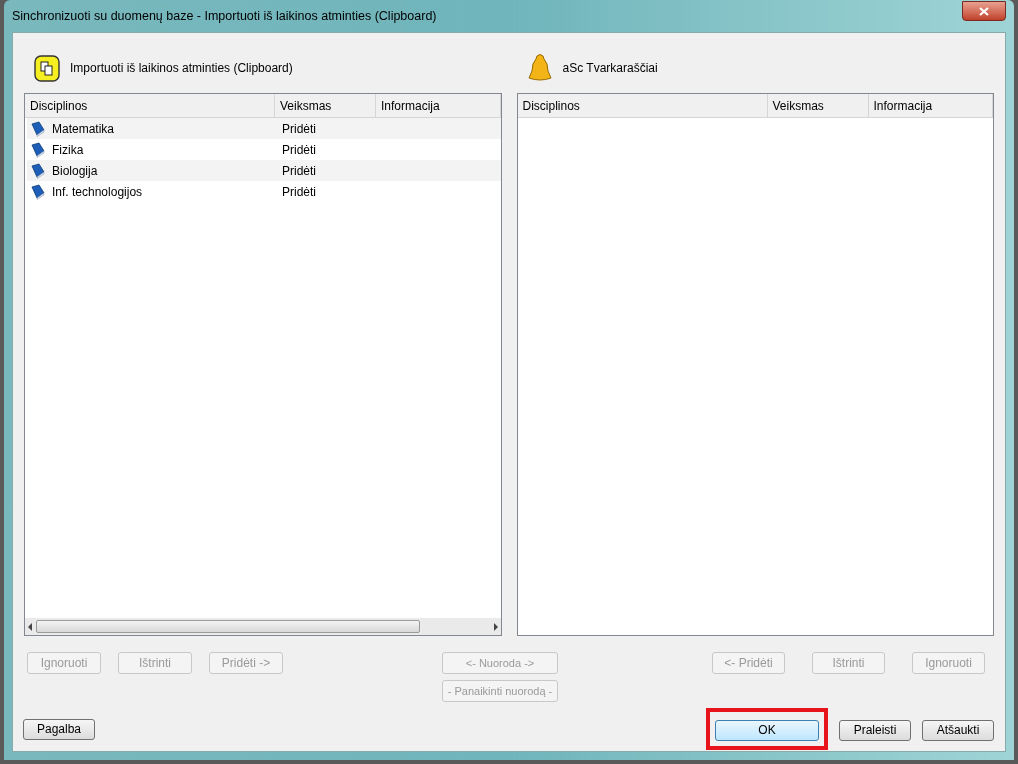  I want to click on close-icon, so click(984, 11).